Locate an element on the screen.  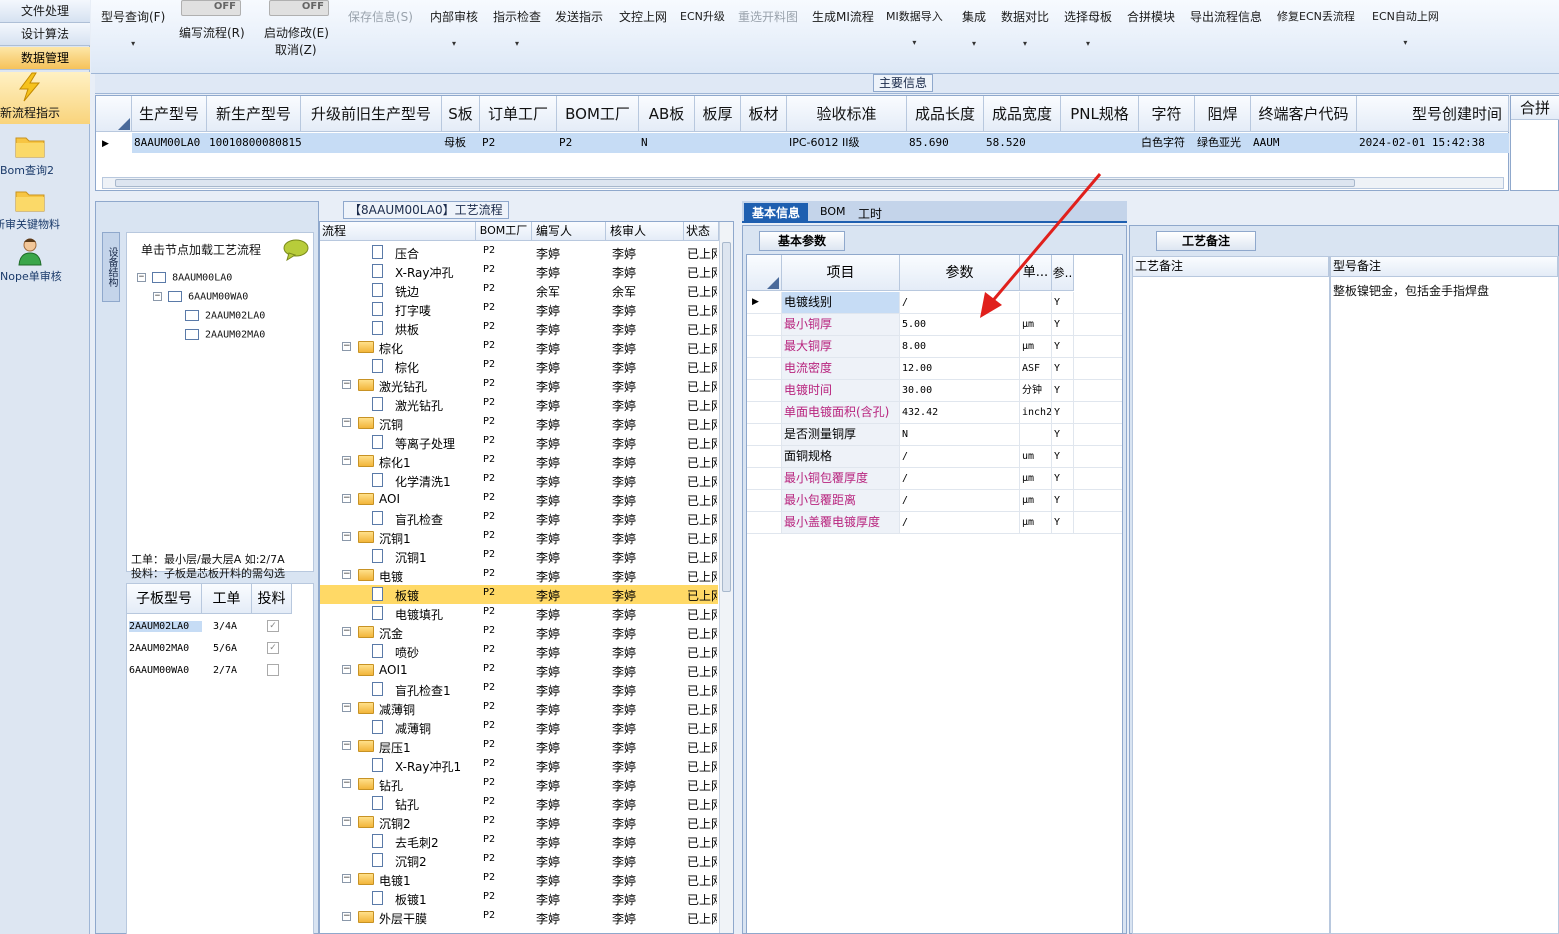
flow-row: 烘板 P2 李婷 李婷 已上网 is located at coordinates (519, 328).